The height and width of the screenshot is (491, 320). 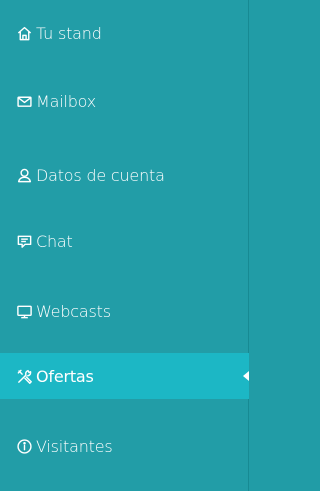 I want to click on sidebar-item-label: Mailbox, so click(x=66, y=101).